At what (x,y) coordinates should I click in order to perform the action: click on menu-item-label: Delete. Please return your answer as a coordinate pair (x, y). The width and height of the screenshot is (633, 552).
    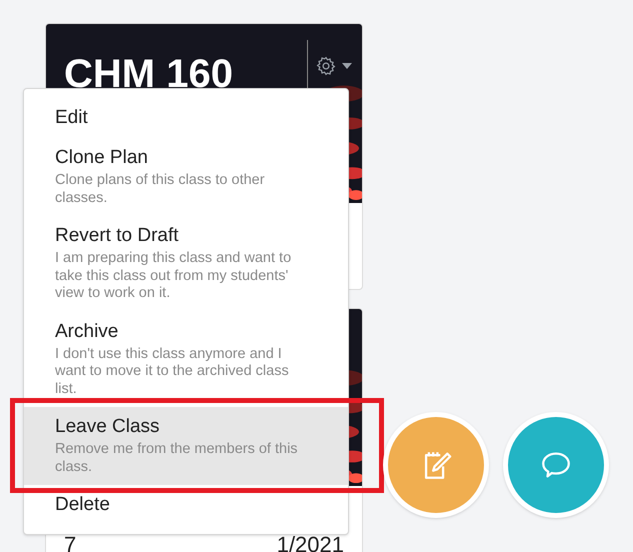
    Looking at the image, I should click on (83, 505).